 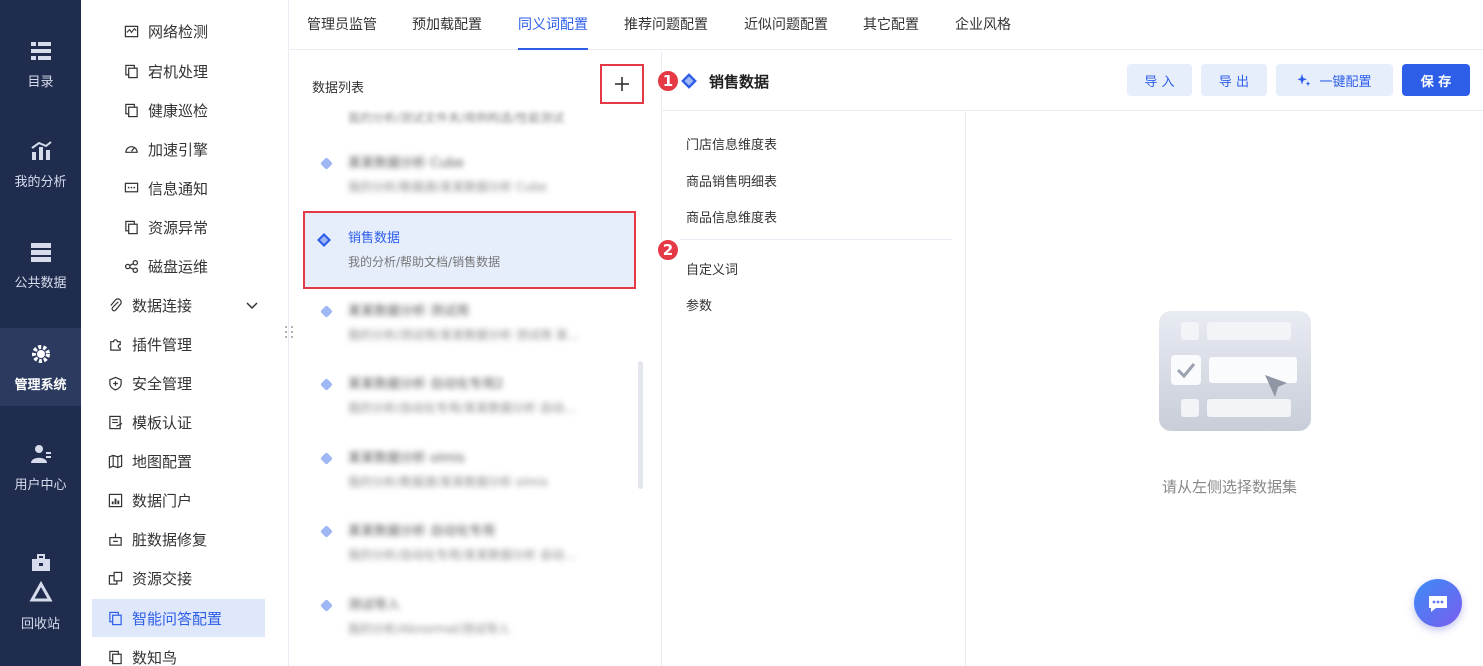 I want to click on menu-item-data-portal: 数据门户, so click(x=185, y=500).